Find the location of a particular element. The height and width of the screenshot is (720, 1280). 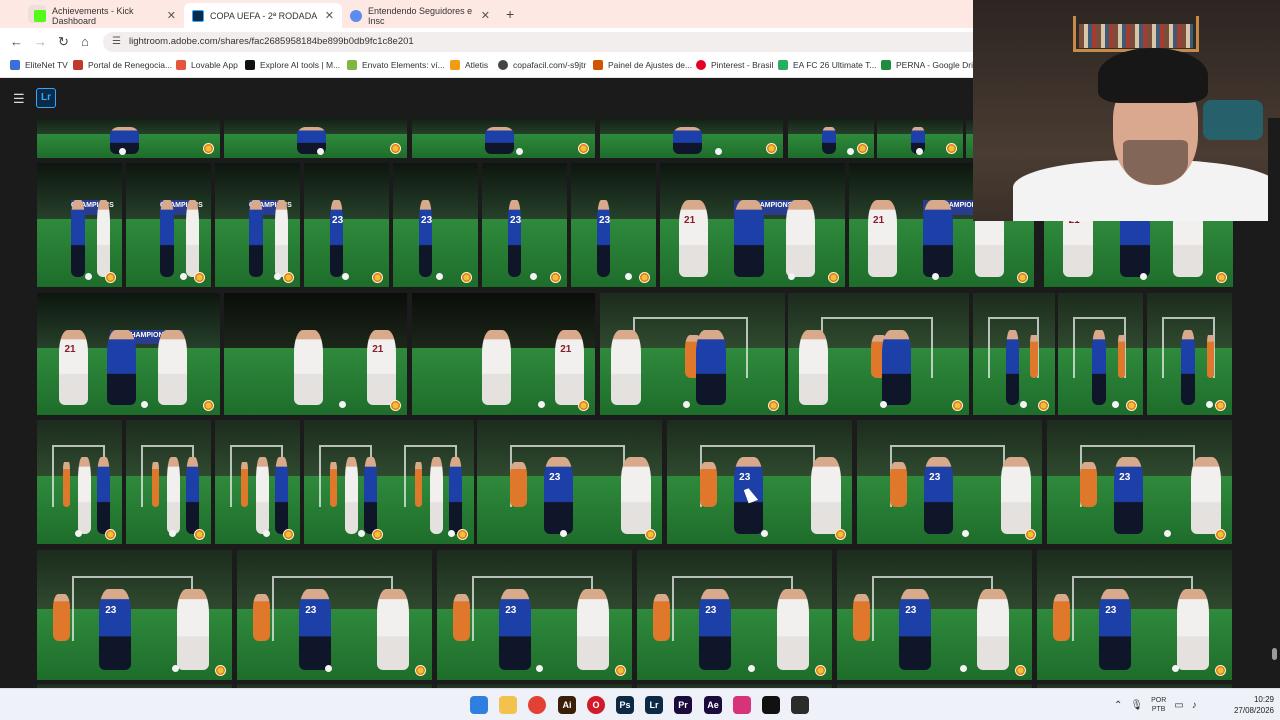

bookmark-atletis: Atletis is located at coordinates (469, 65).